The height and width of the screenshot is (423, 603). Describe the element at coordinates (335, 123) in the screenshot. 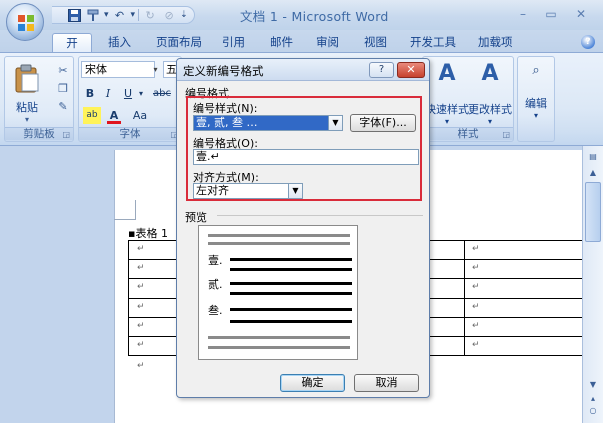

I see `number-style-dropdown-icon: ▼` at that location.